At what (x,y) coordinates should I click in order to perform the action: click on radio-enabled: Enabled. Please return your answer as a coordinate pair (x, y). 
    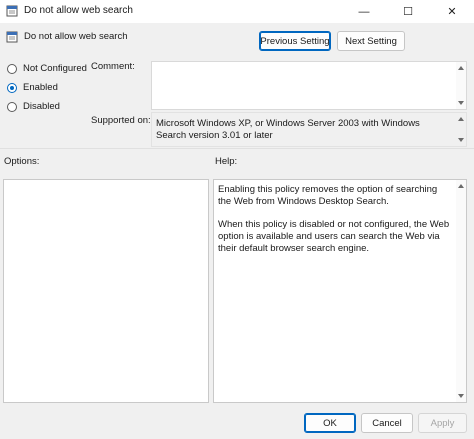
    Looking at the image, I should click on (32, 87).